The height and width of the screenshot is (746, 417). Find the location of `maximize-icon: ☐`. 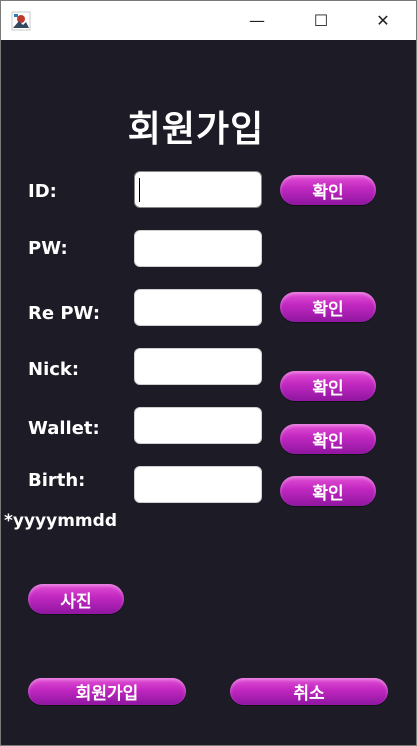

maximize-icon: ☐ is located at coordinates (321, 20).